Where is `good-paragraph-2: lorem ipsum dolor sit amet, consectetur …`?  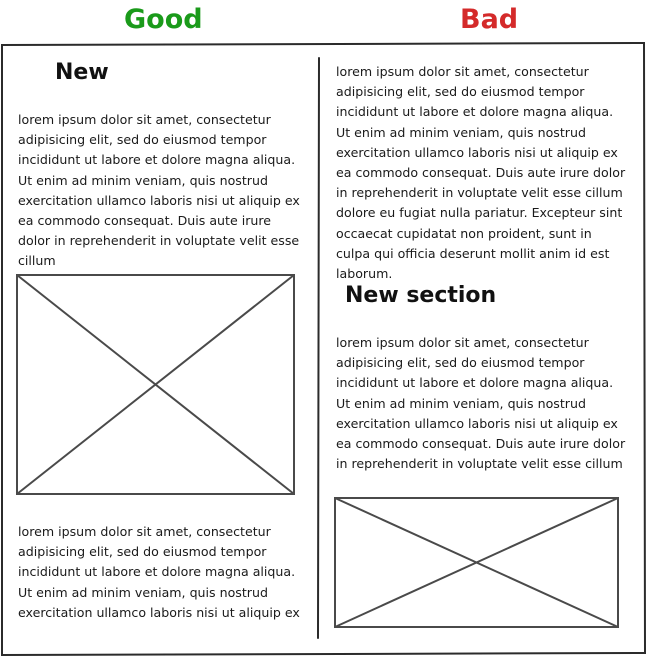
good-paragraph-2: lorem ipsum dolor sit amet, consectetur … is located at coordinates (159, 572).